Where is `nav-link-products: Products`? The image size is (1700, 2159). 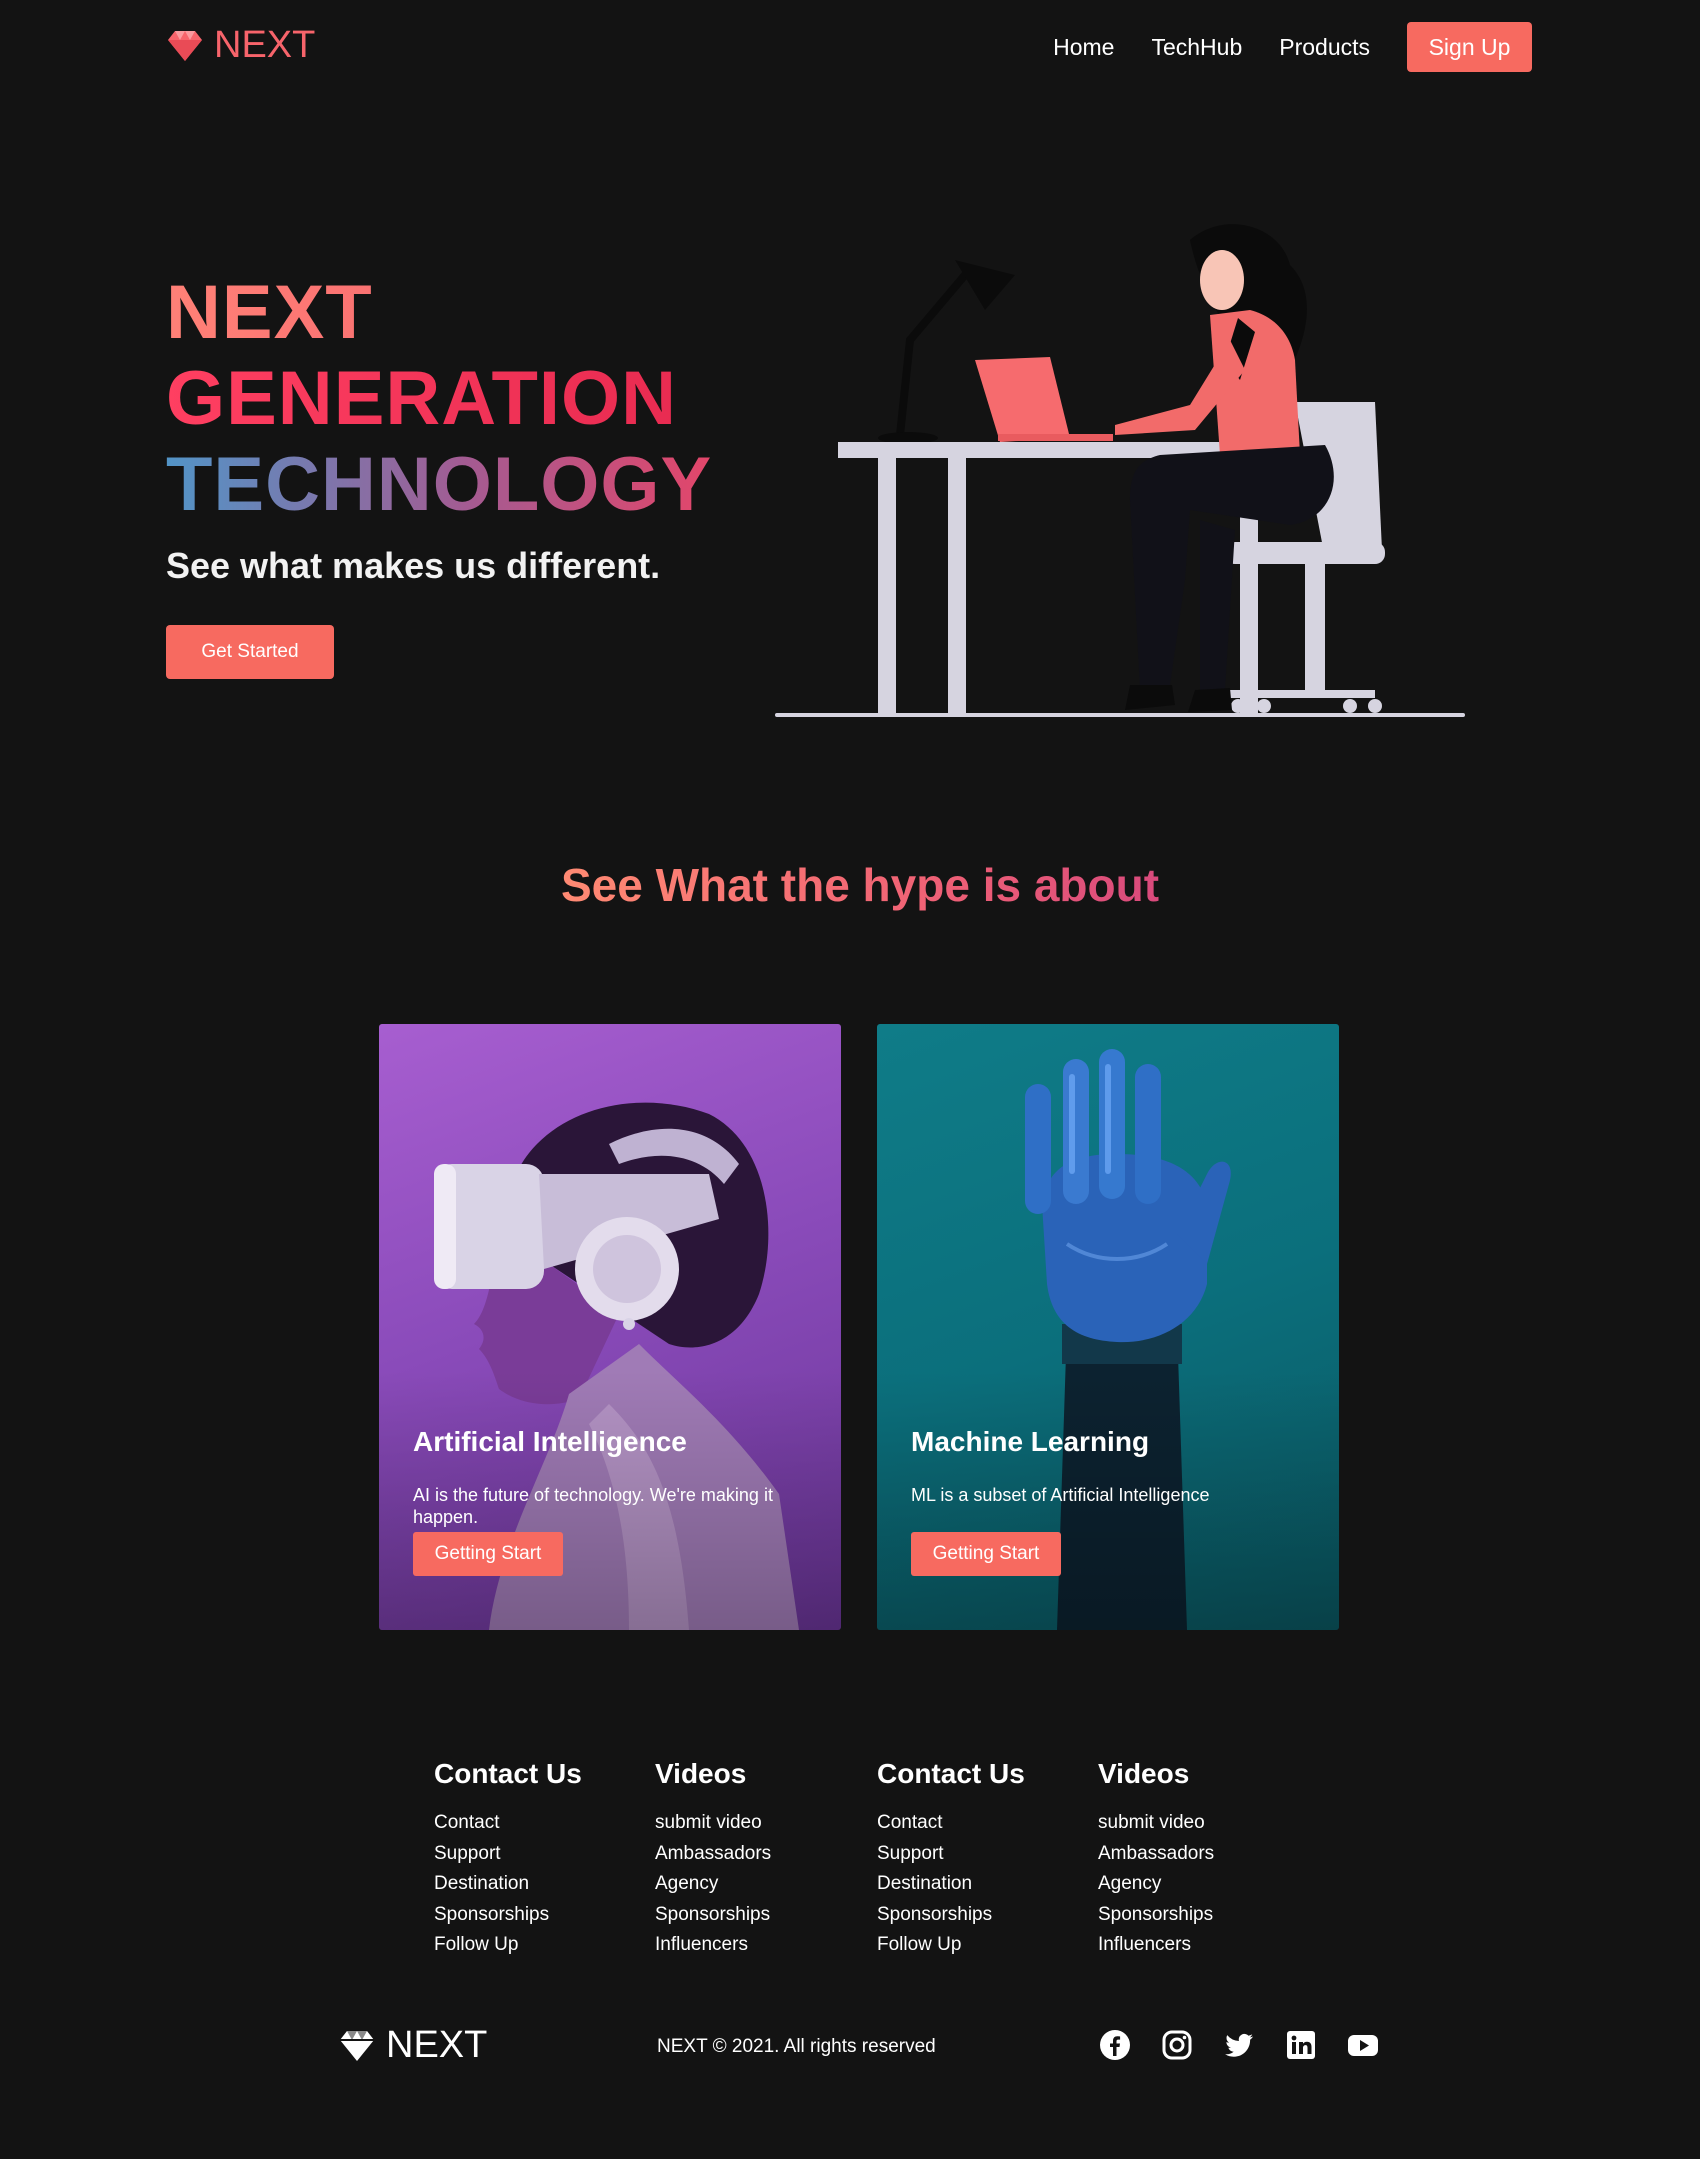
nav-link-products: Products is located at coordinates (1324, 47).